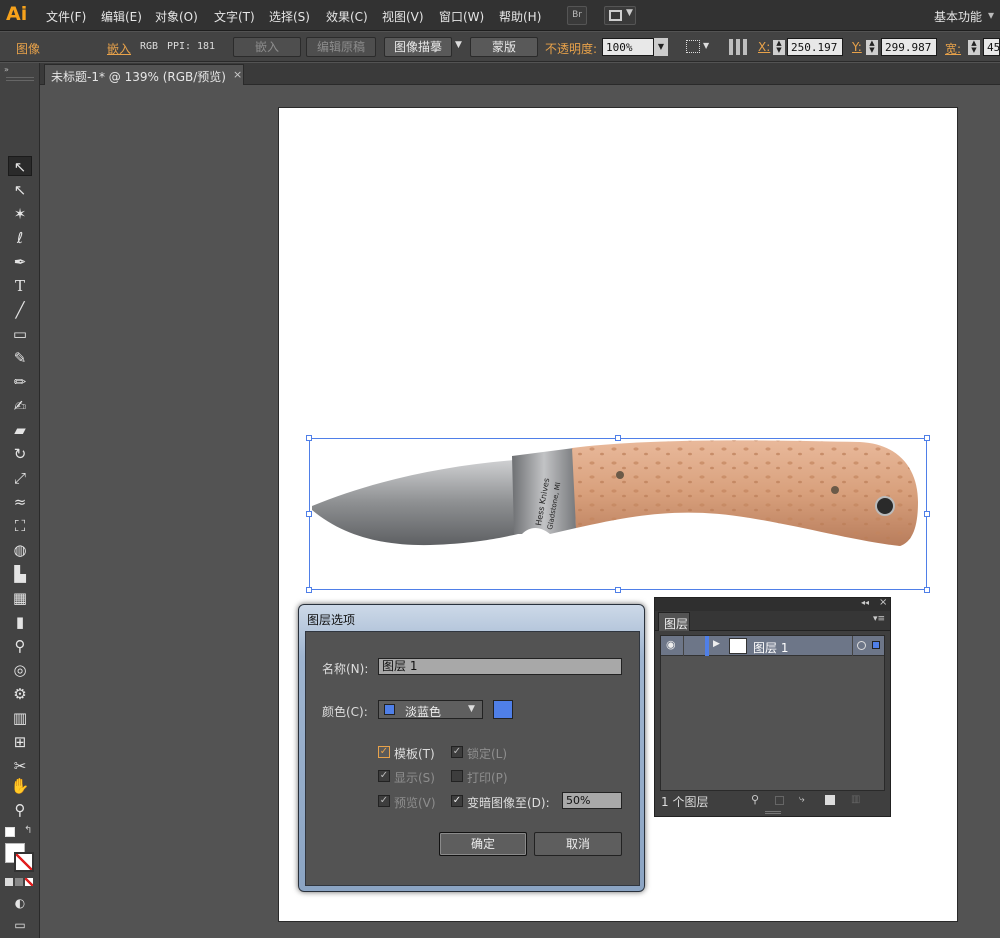  I want to click on pen-tool-icon: ✒, so click(20, 262).